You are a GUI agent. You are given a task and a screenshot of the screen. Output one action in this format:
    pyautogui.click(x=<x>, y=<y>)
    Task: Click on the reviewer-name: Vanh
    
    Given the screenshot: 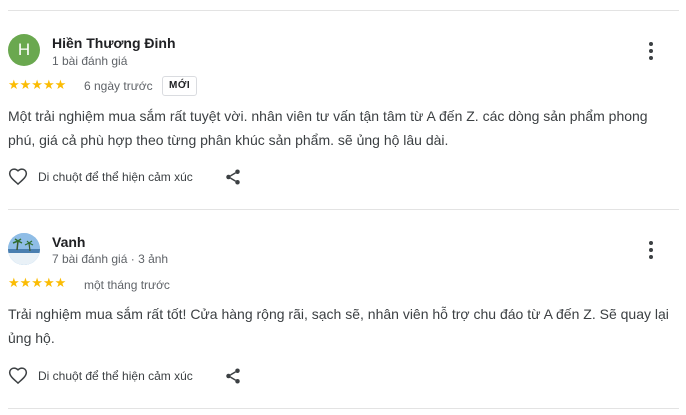 What is the action you would take?
    pyautogui.click(x=68, y=242)
    